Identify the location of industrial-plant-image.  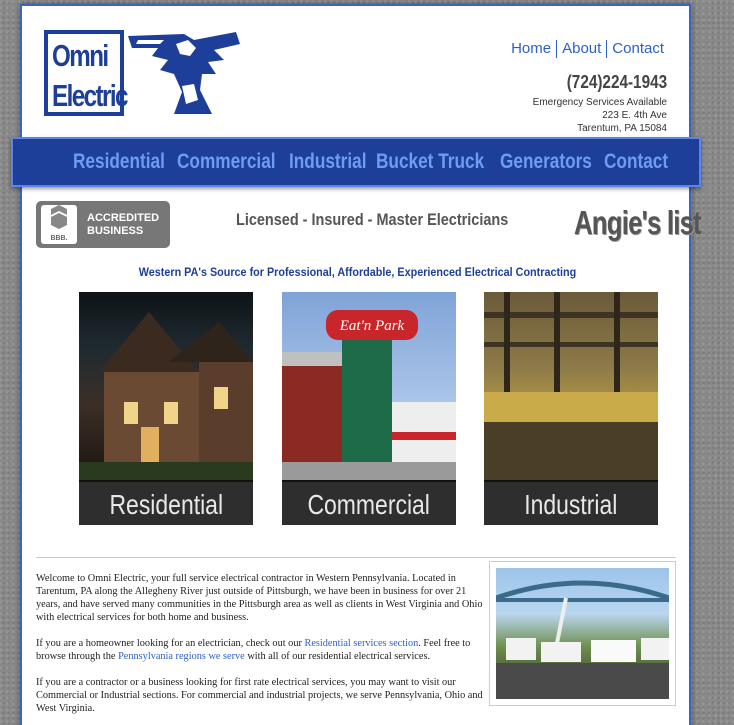
(571, 386).